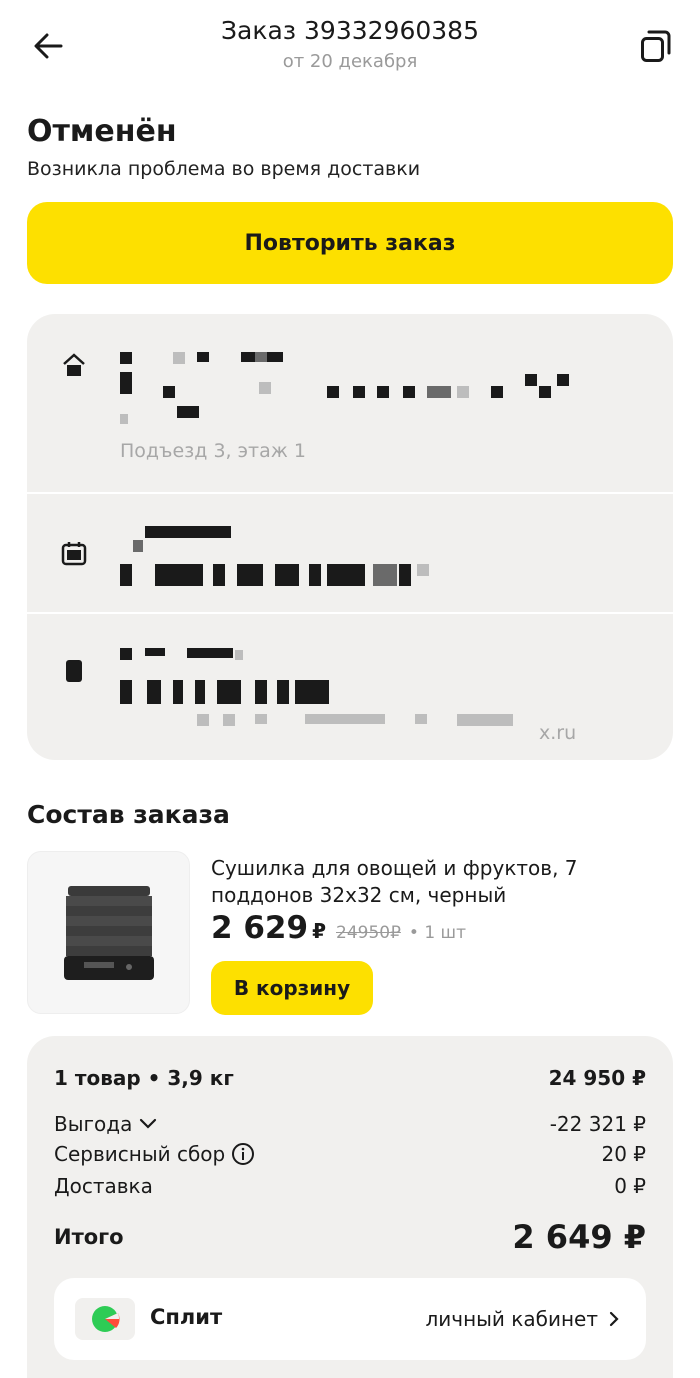  I want to click on total-label: Итого, so click(89, 1237).